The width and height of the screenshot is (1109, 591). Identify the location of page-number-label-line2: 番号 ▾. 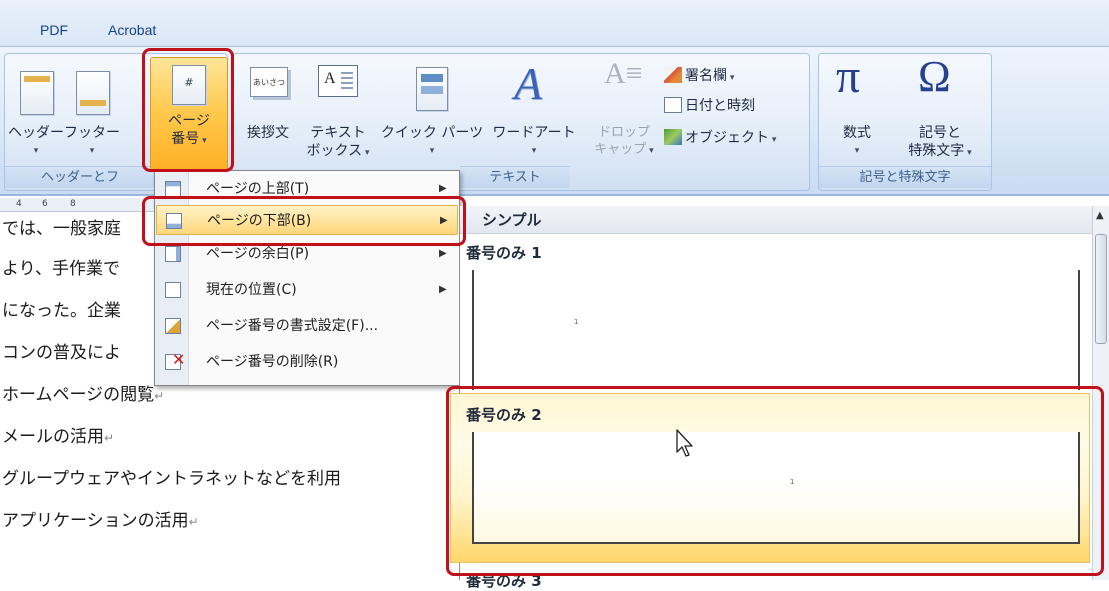
(189, 139).